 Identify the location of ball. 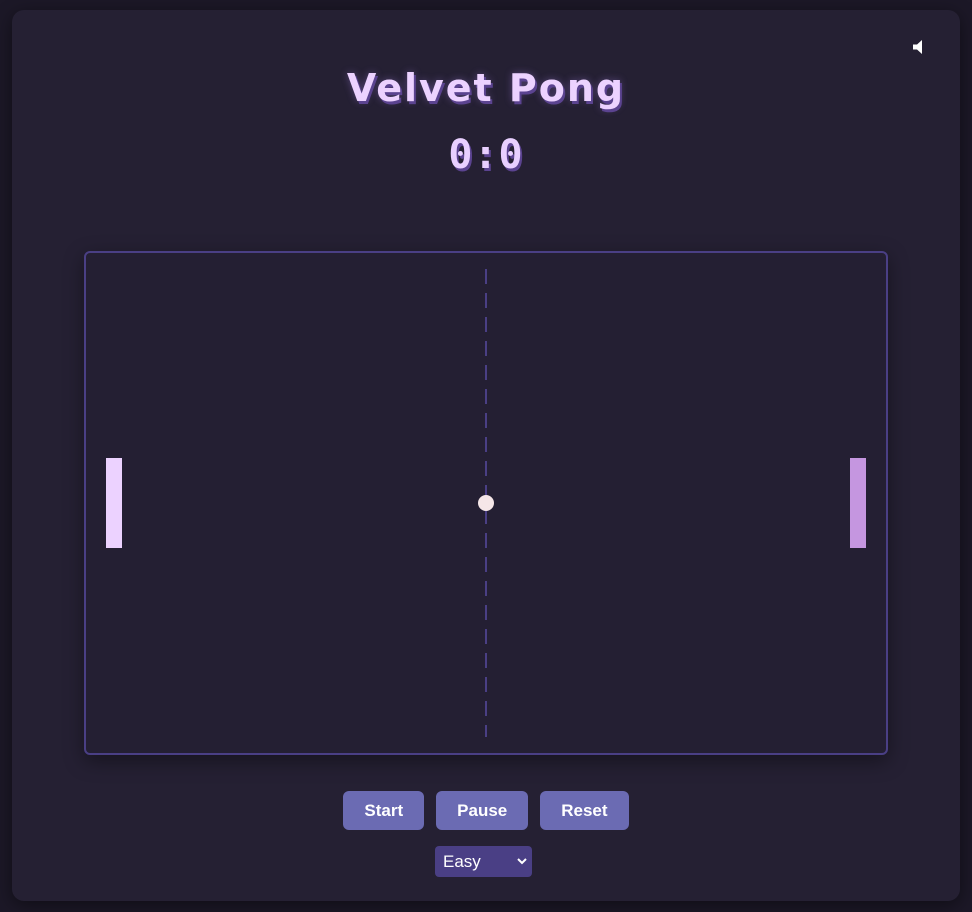
(486, 503).